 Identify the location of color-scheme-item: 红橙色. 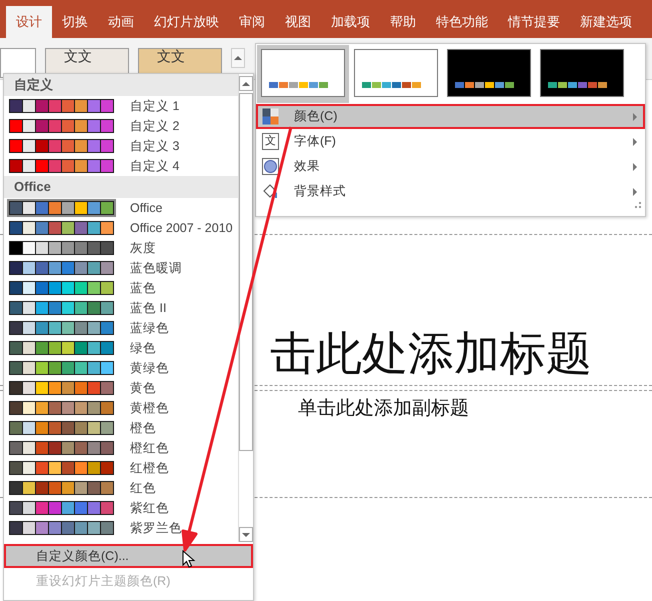
(121, 468).